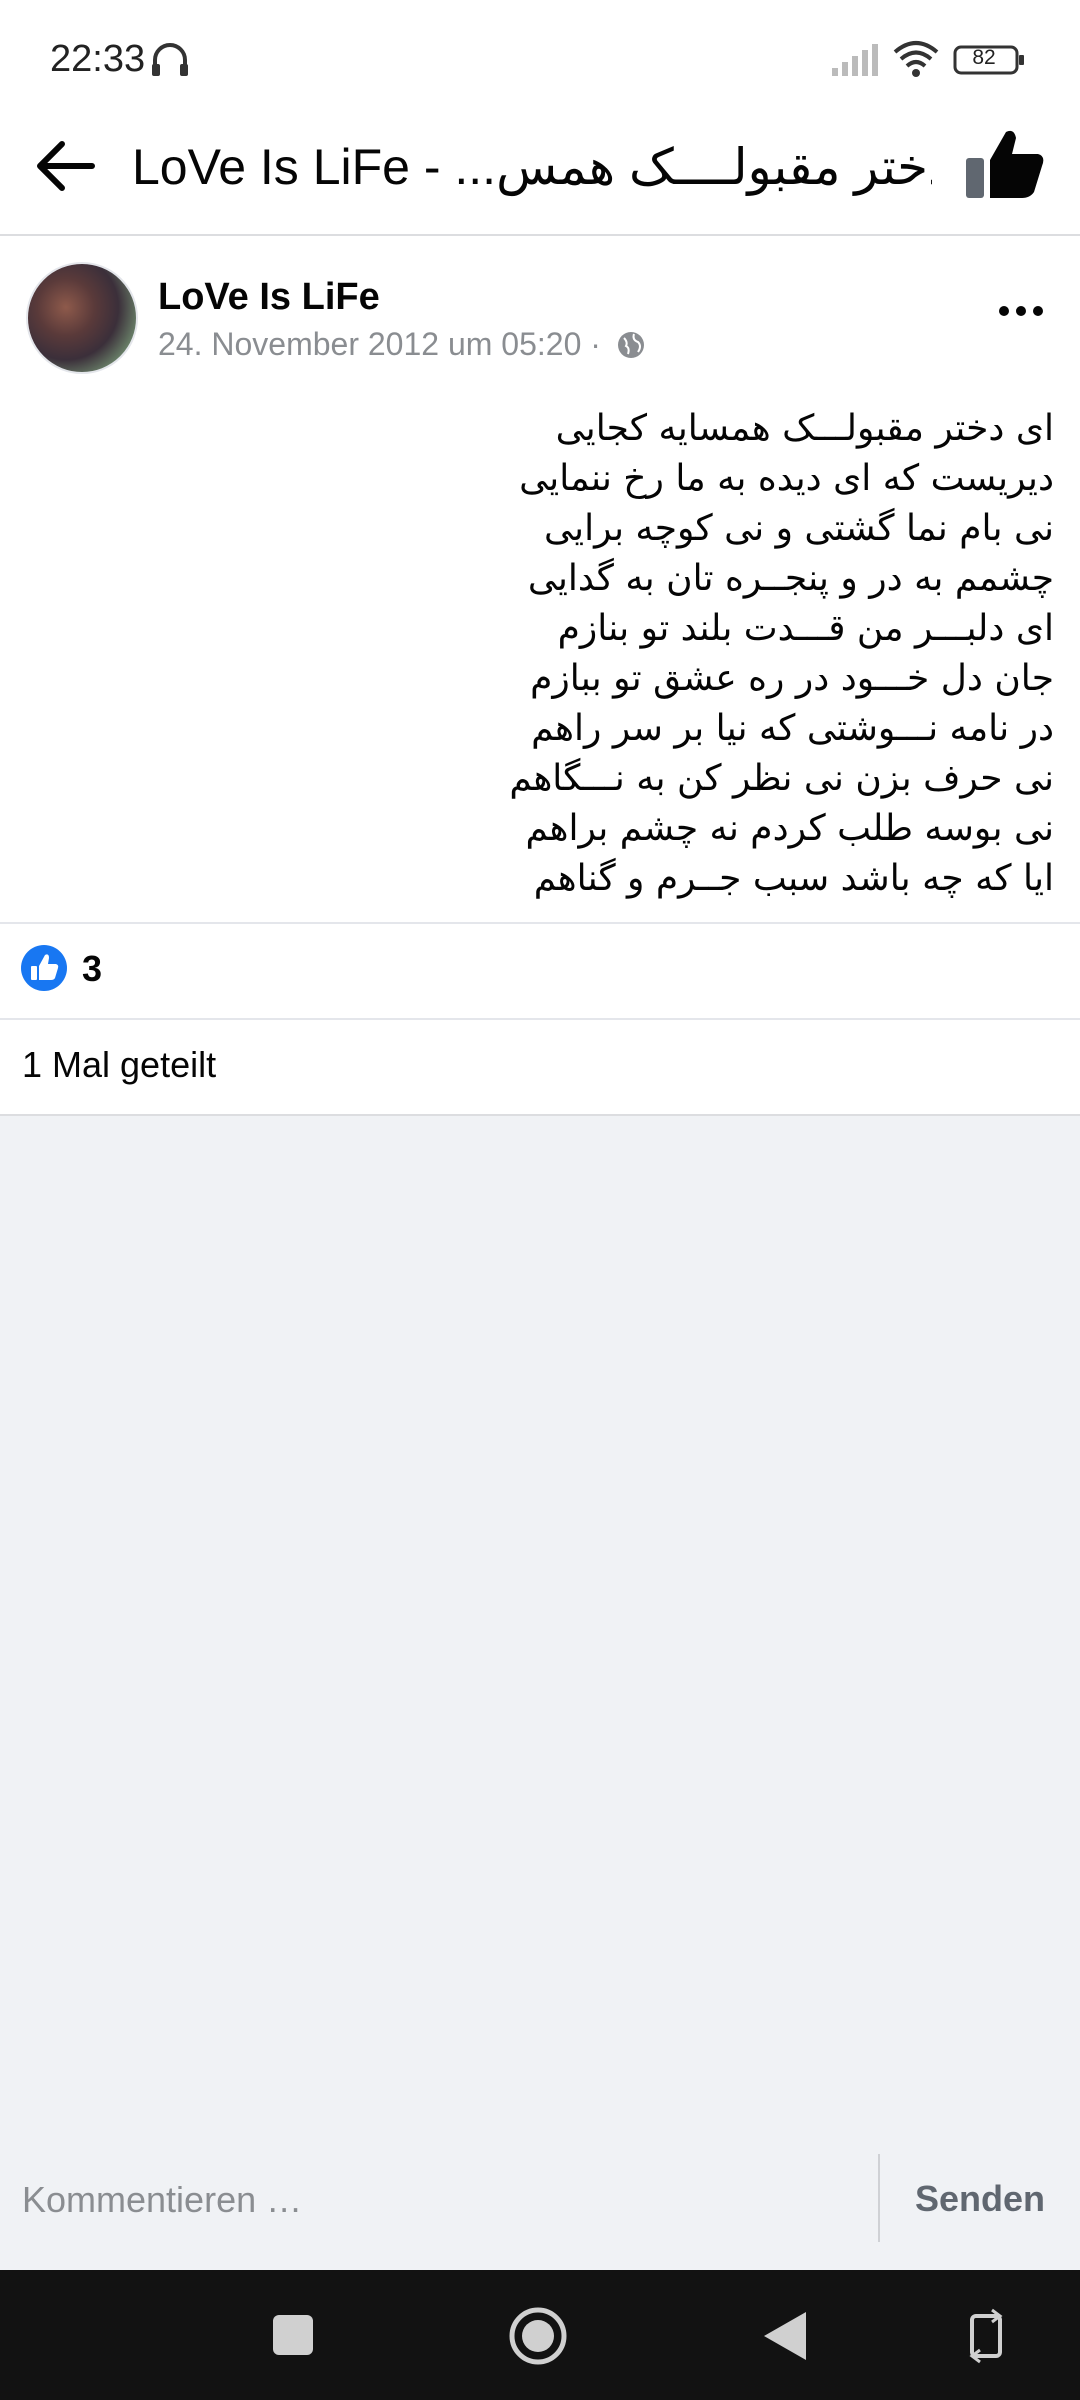  I want to click on avatar, so click(82, 318).